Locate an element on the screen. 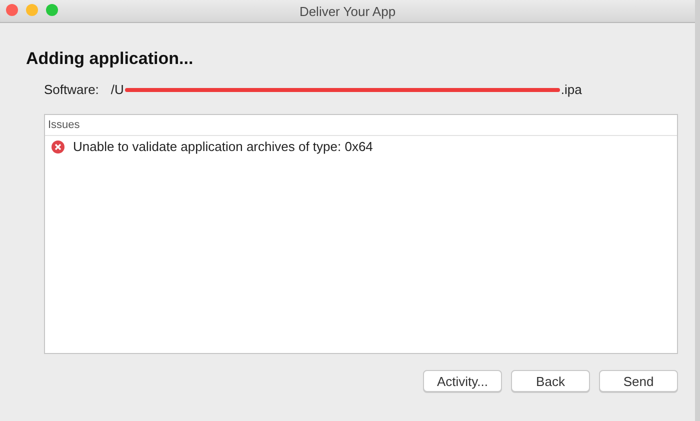  close-button is located at coordinates (12, 10).